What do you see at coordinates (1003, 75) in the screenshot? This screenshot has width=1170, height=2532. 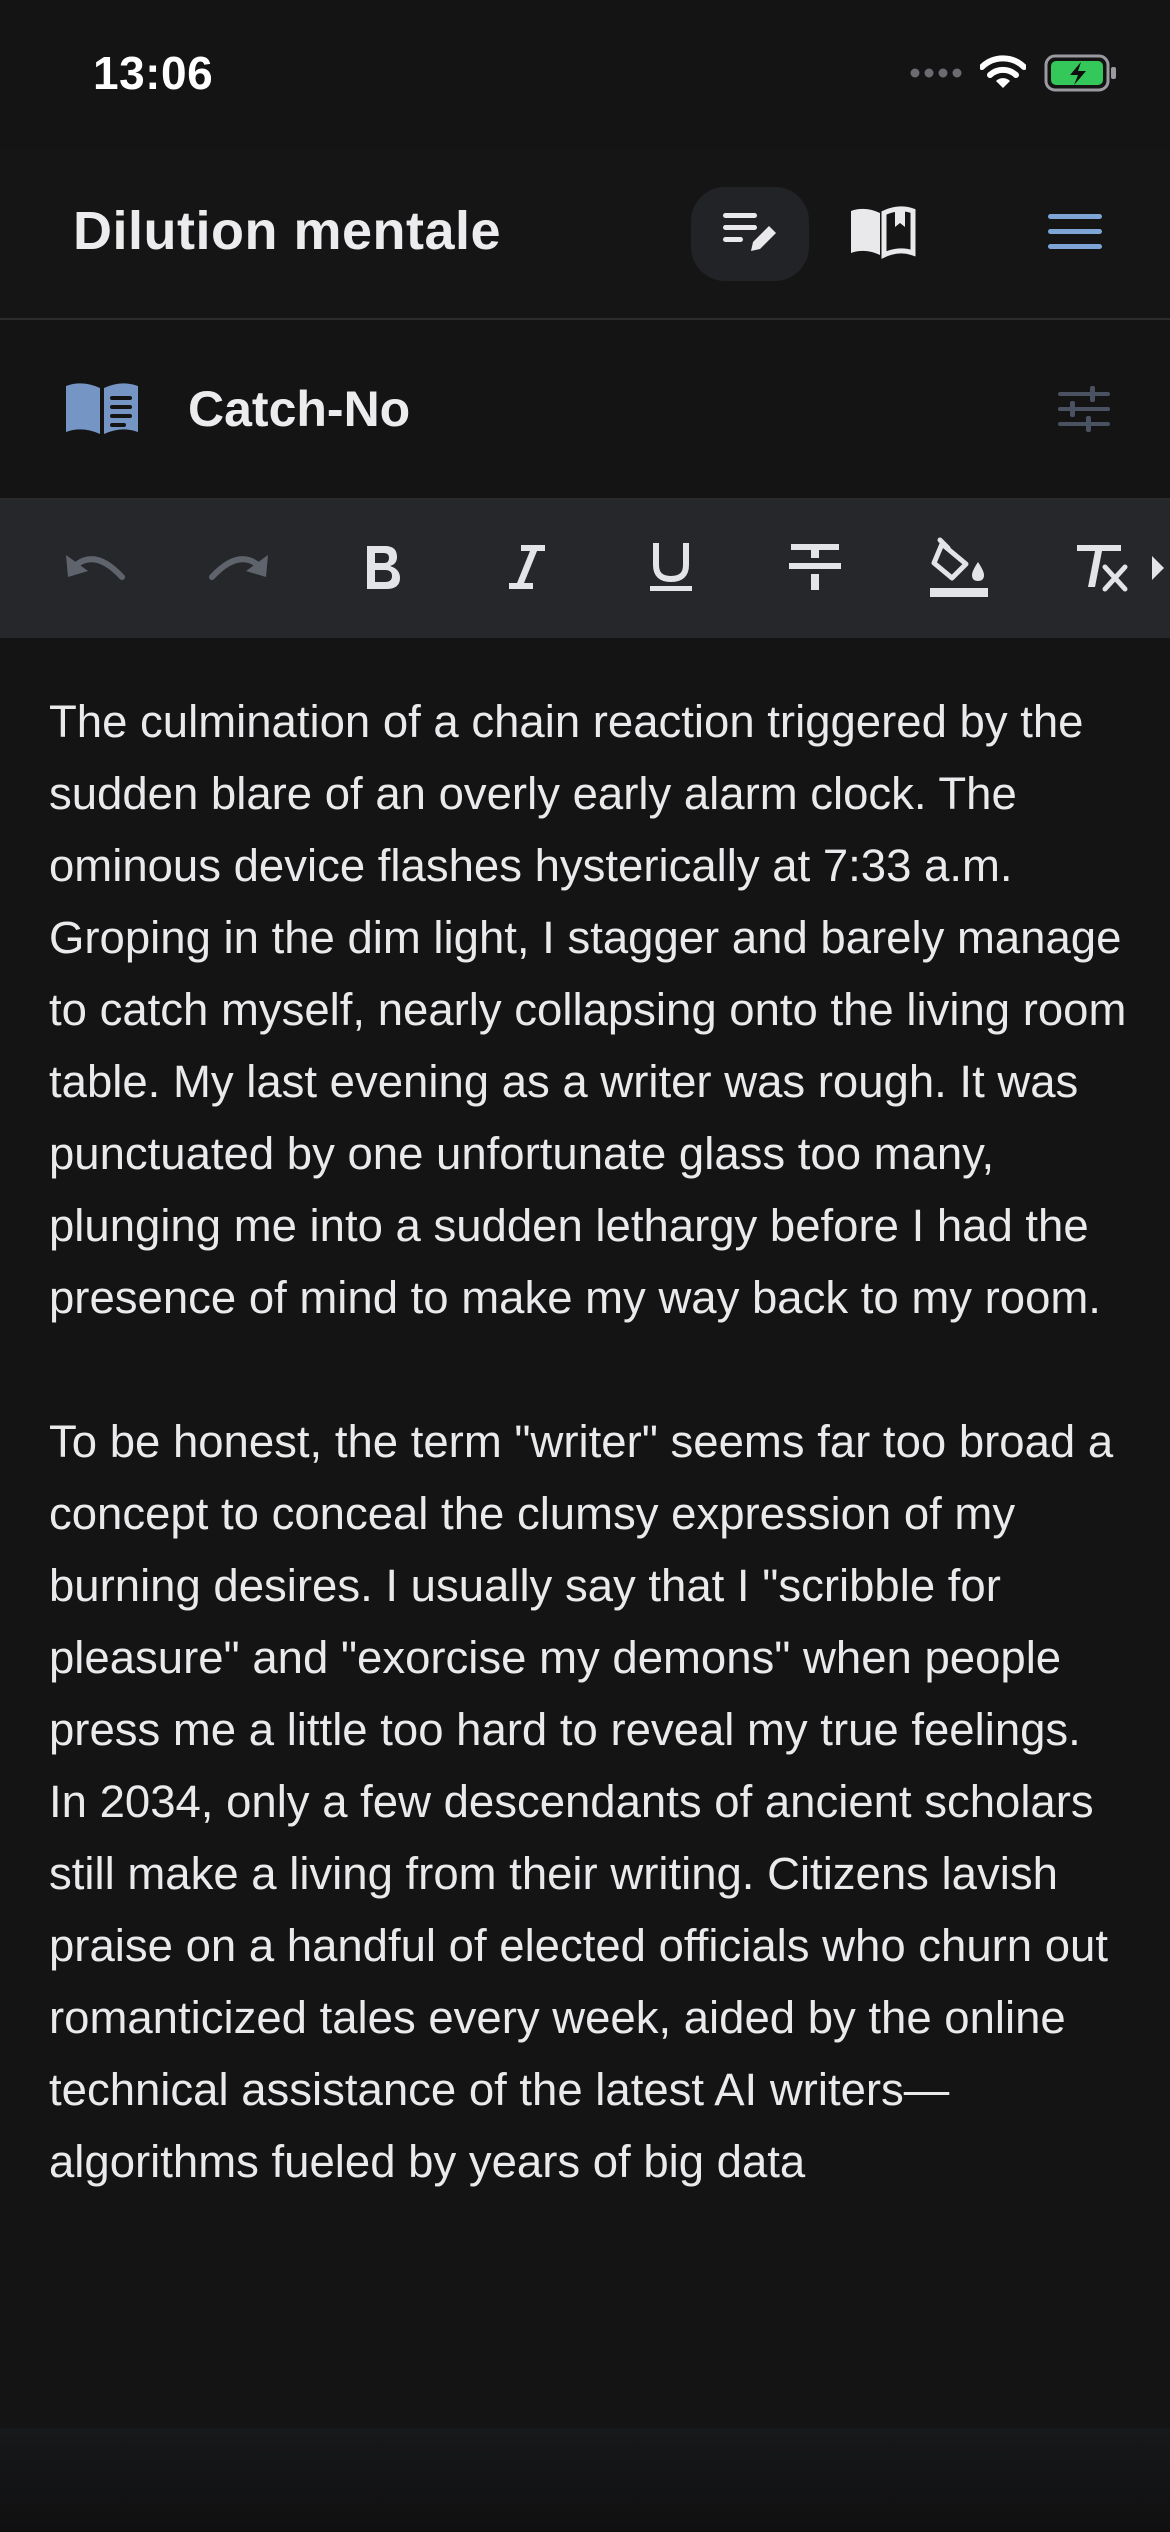 I see `wifi-icon` at bounding box center [1003, 75].